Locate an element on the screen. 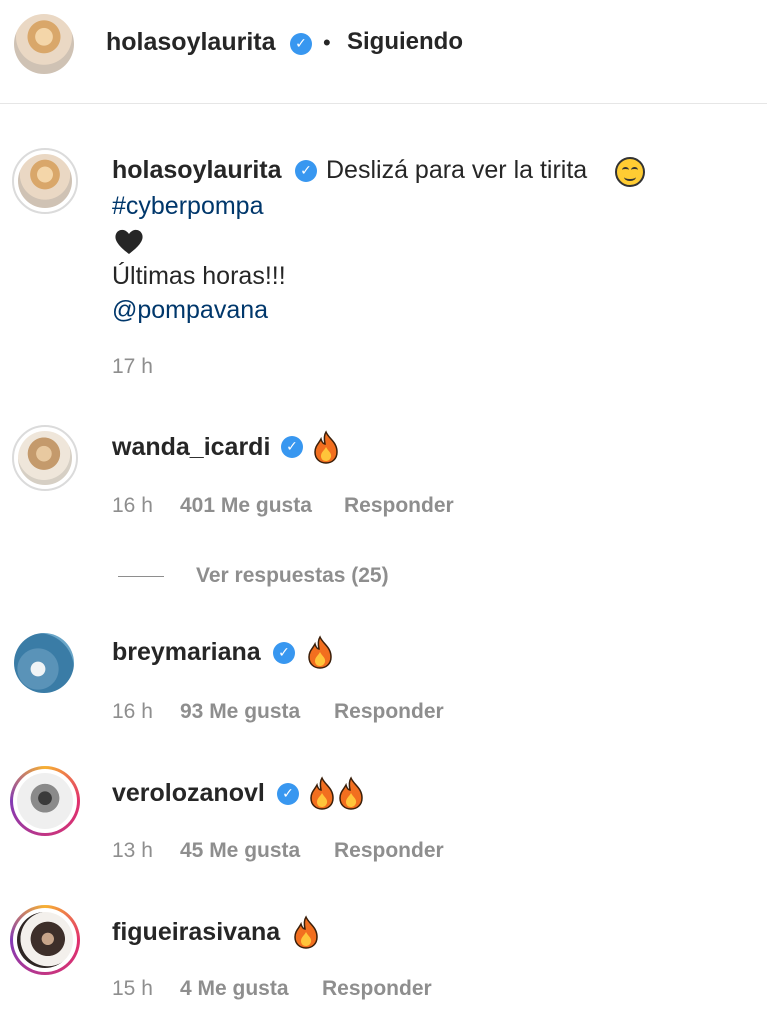 This screenshot has width=767, height=1031. hashtag-link: #cyberpompa is located at coordinates (187, 206).